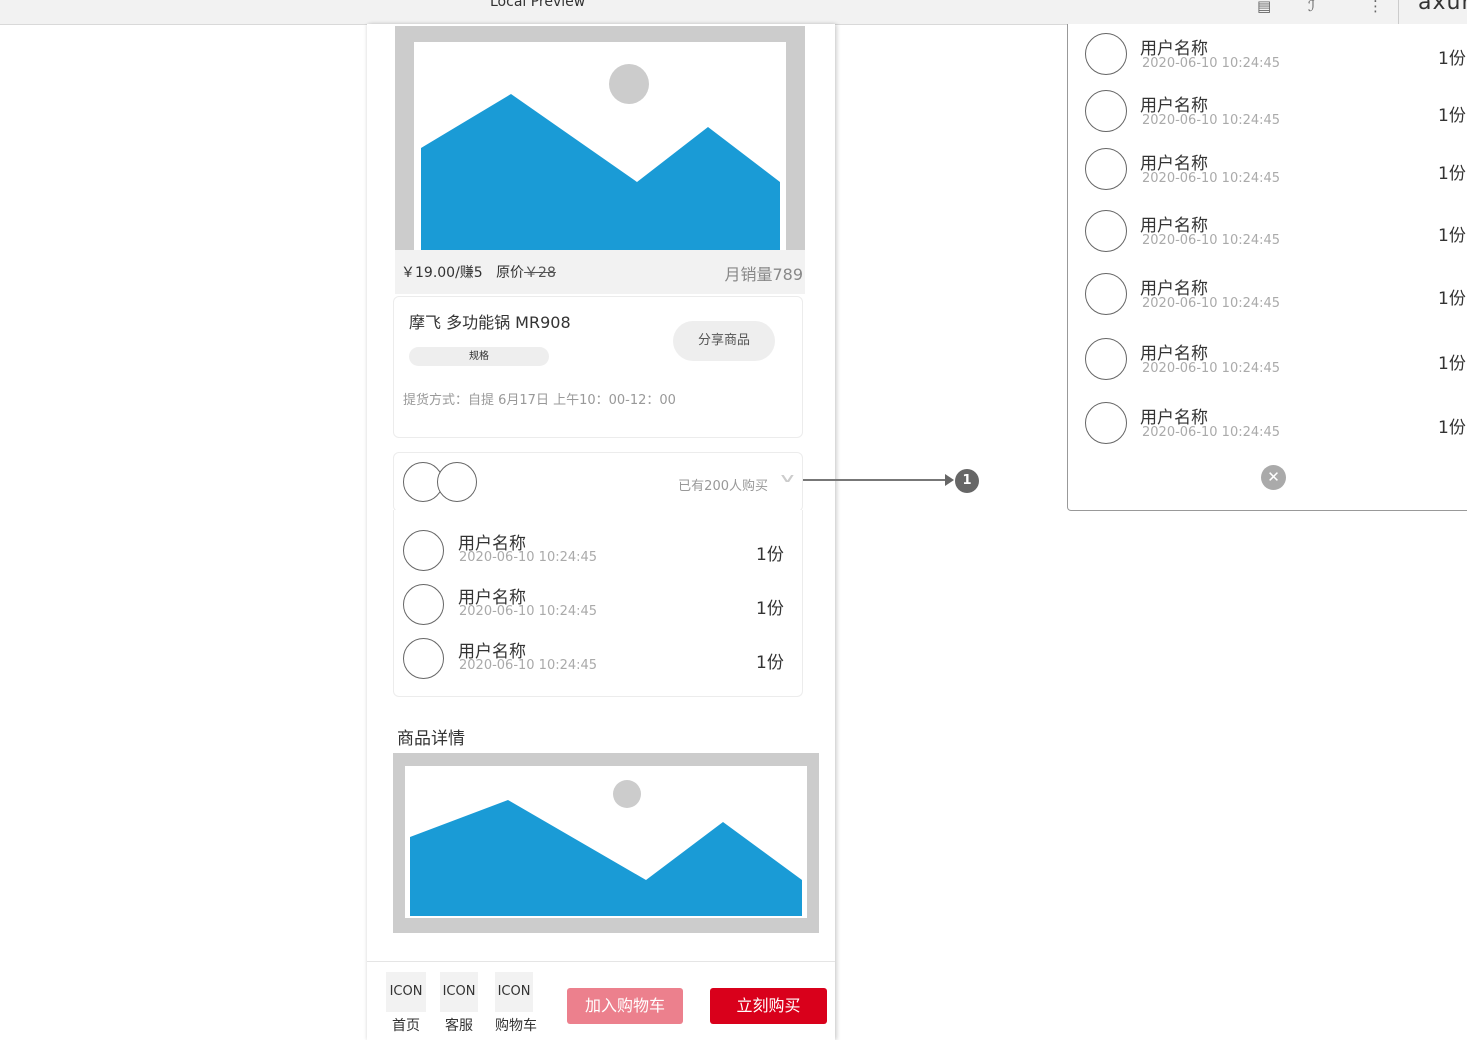 This screenshot has height=1040, width=1467. I want to click on buyers-summary: 已有200人购买 ∨, so click(598, 482).